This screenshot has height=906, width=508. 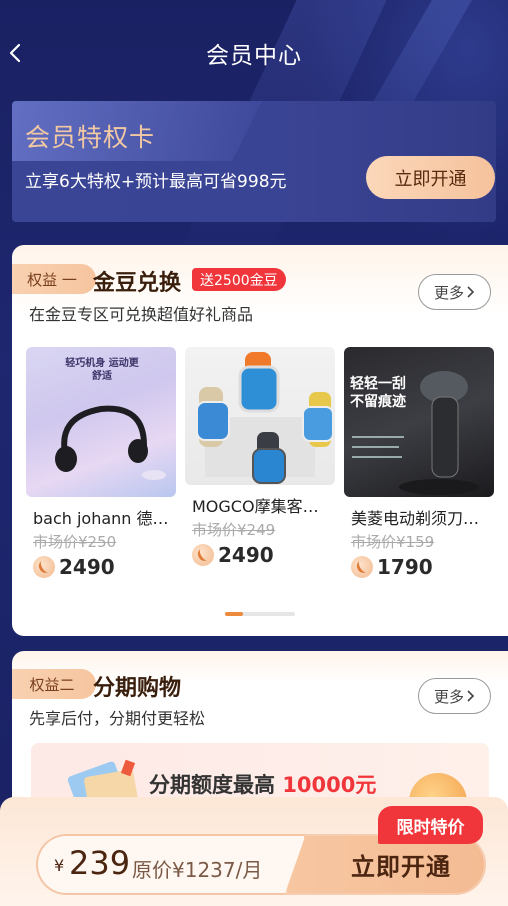 I want to click on header: 会员中心, so click(x=254, y=53).